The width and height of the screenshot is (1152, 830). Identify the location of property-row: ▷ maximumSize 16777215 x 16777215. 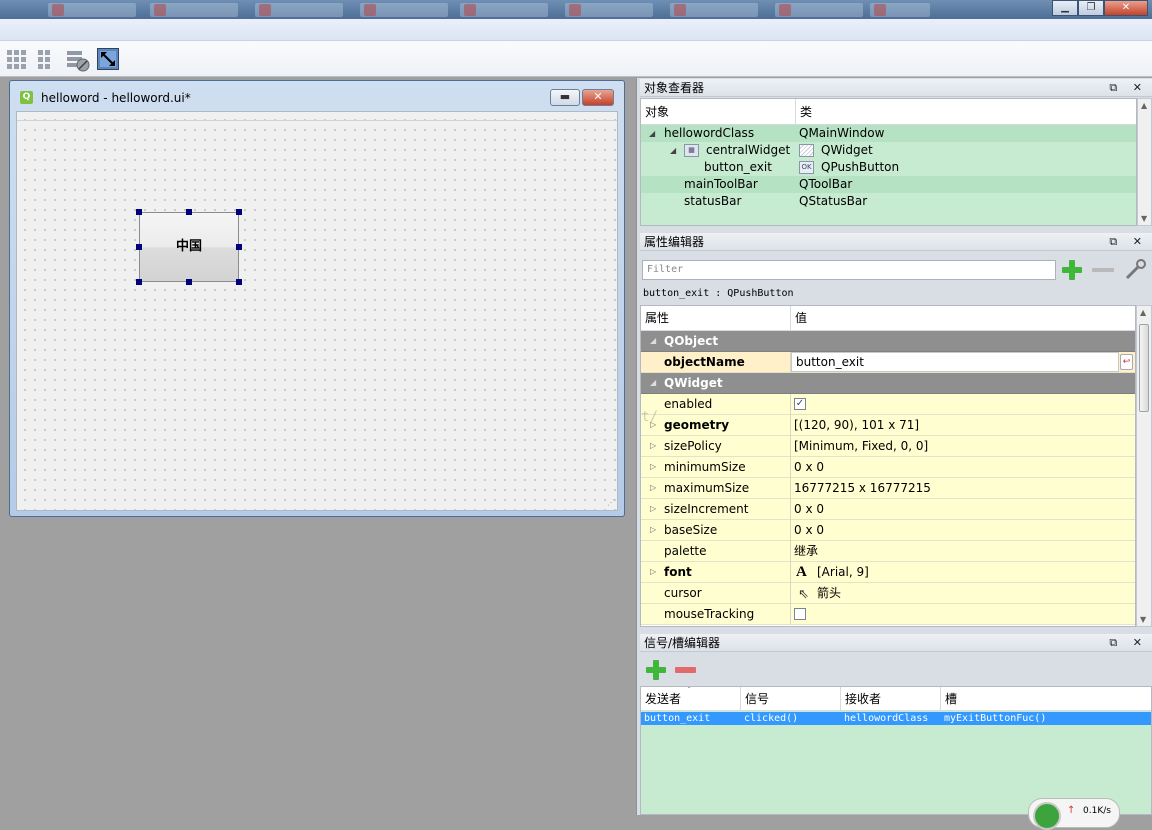
(888, 488).